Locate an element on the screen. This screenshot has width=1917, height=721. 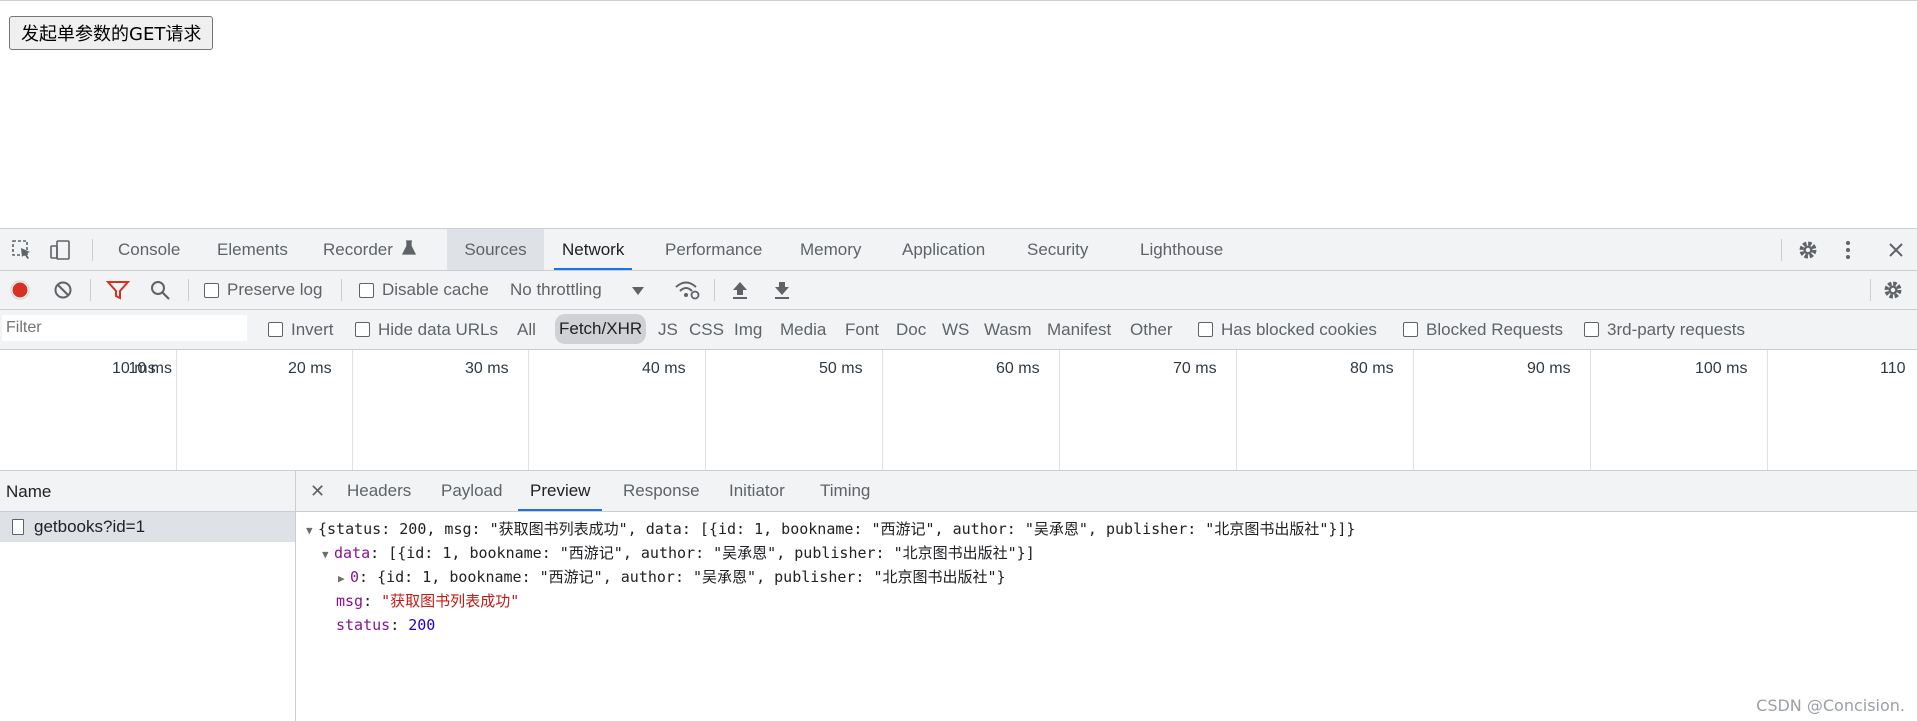
blocked-requests-checkbox: Blocked Requests is located at coordinates (1483, 329).